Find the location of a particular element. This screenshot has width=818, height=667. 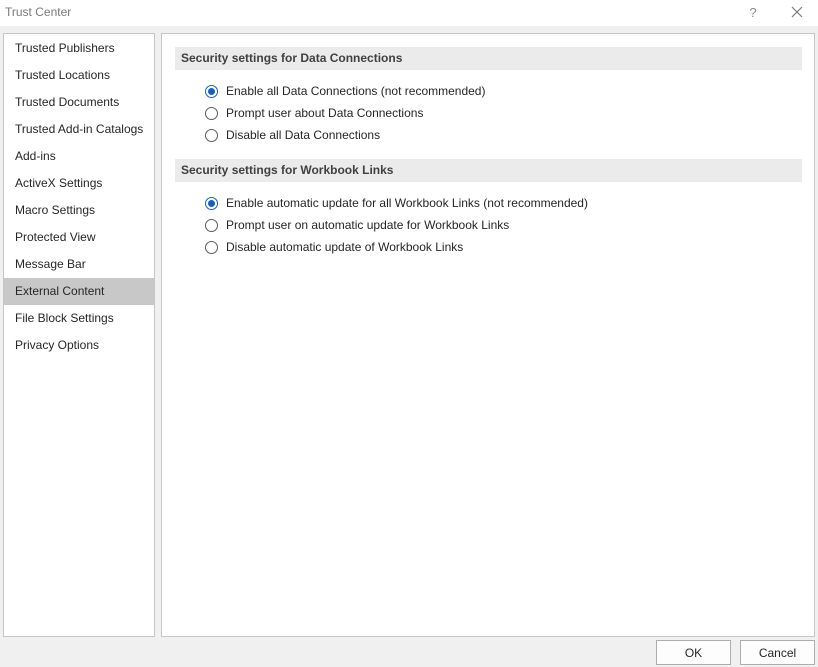

close-icon is located at coordinates (797, 12).